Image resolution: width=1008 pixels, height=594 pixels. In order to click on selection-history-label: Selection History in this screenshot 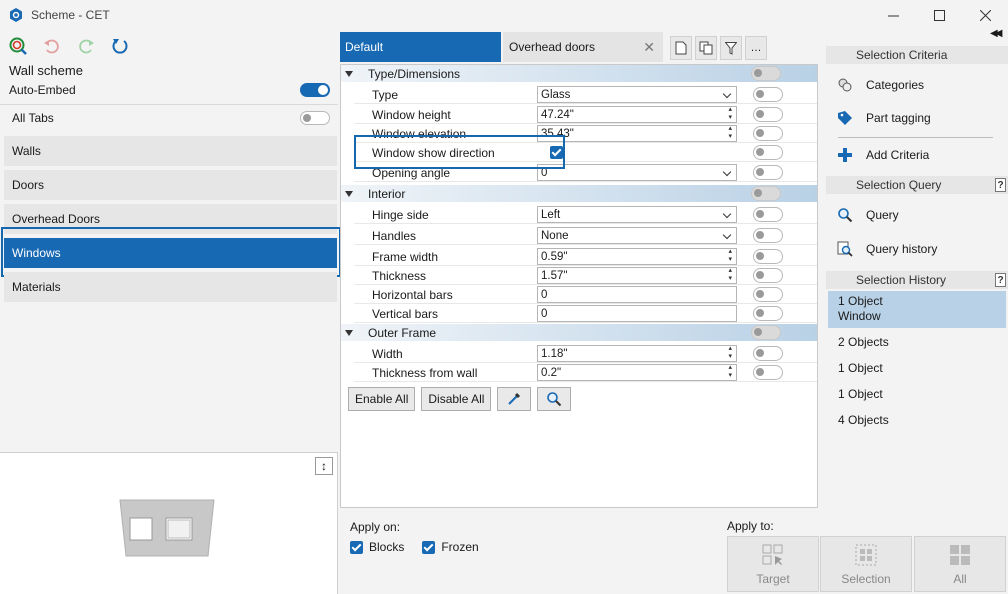, I will do `click(901, 280)`.